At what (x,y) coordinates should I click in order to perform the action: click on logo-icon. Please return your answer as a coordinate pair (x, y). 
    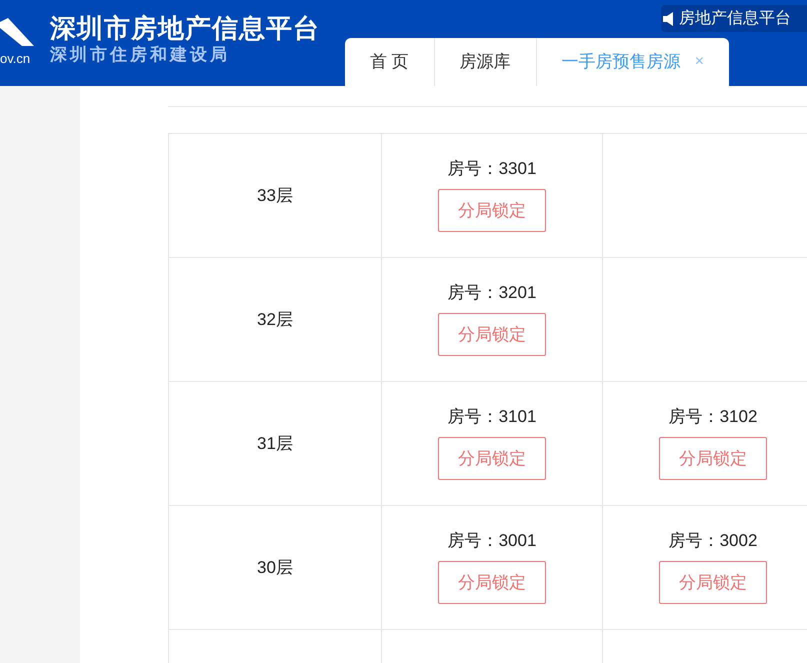
    Looking at the image, I should click on (17, 33).